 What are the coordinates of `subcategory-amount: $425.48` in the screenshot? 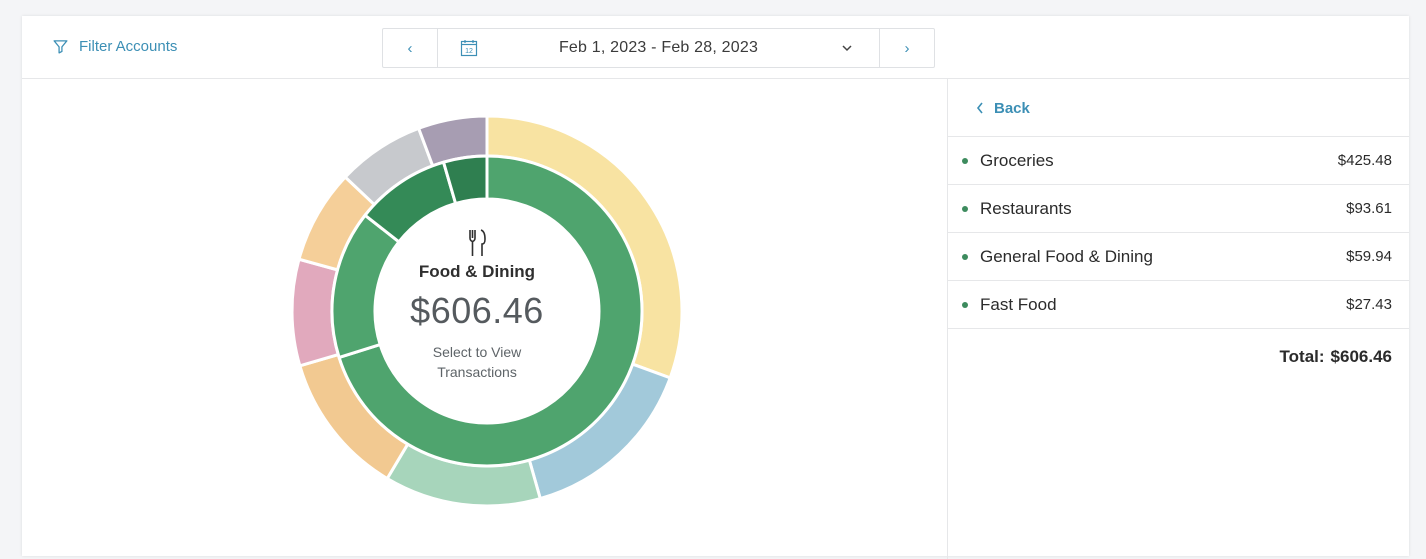 It's located at (1364, 160).